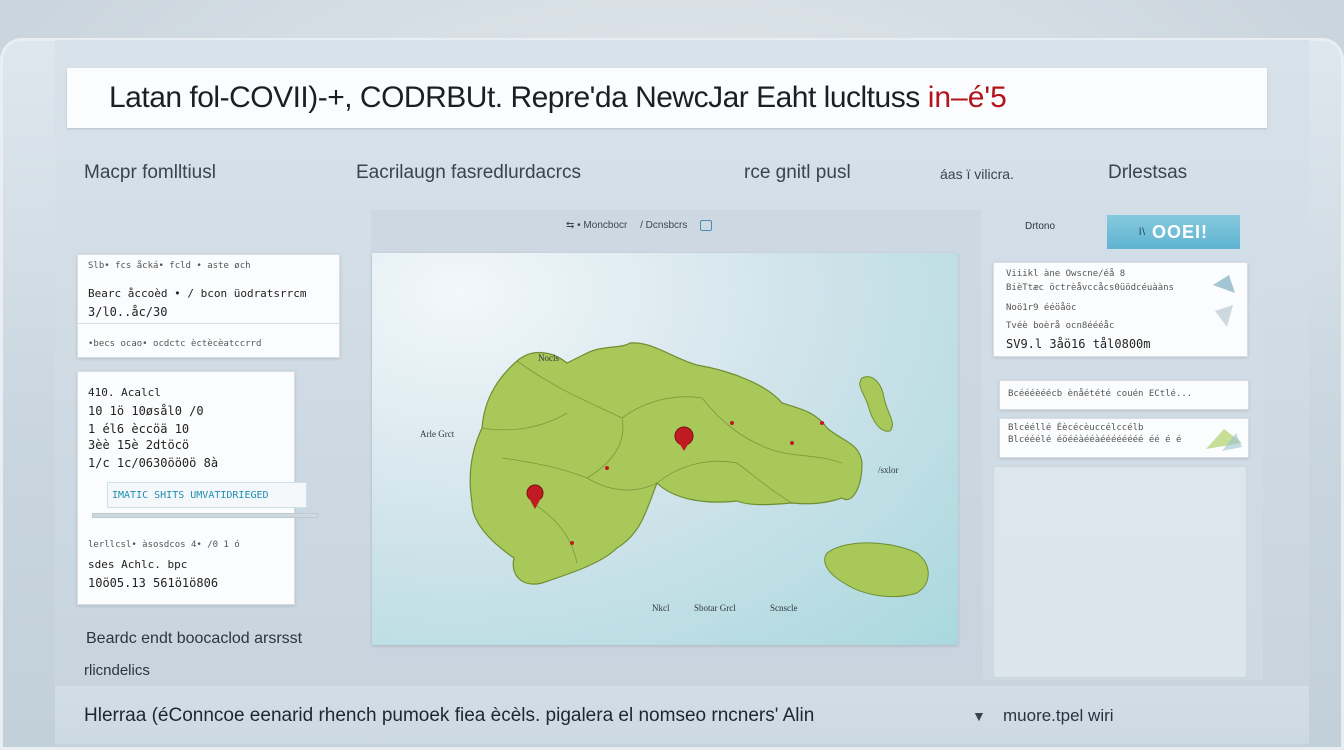 This screenshot has height=750, width=1344. What do you see at coordinates (1076, 428) in the screenshot?
I see `right-card3-line-1: Blcééllé Éècécèuccélccélb` at bounding box center [1076, 428].